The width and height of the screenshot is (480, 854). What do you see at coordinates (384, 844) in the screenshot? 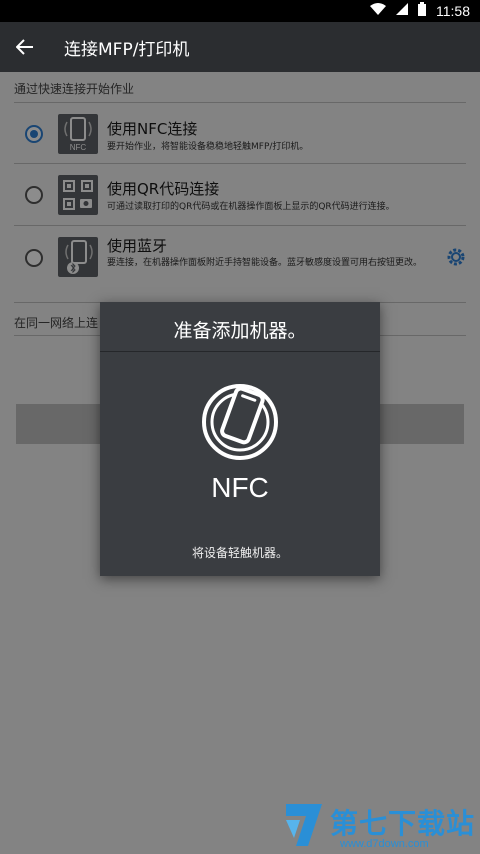
I see `watermark-url: www.d7down.com` at bounding box center [384, 844].